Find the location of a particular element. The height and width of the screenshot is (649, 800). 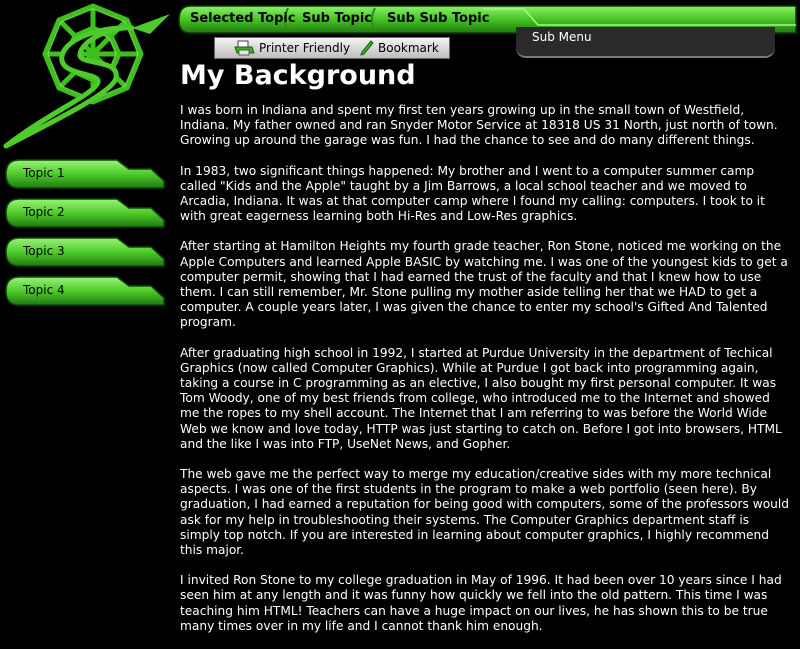

tab-sub-topic: Sub Topic is located at coordinates (337, 18).